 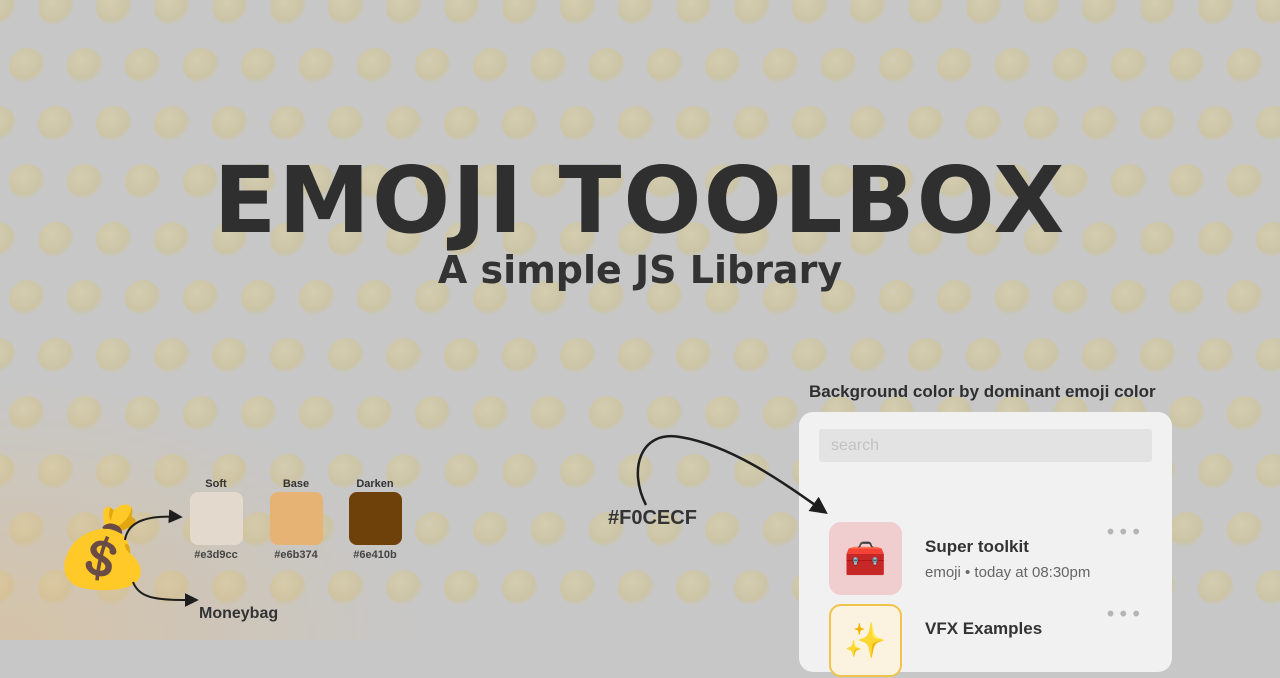 I want to click on card-caption: Background color by dominant emoji color, so click(x=982, y=391).